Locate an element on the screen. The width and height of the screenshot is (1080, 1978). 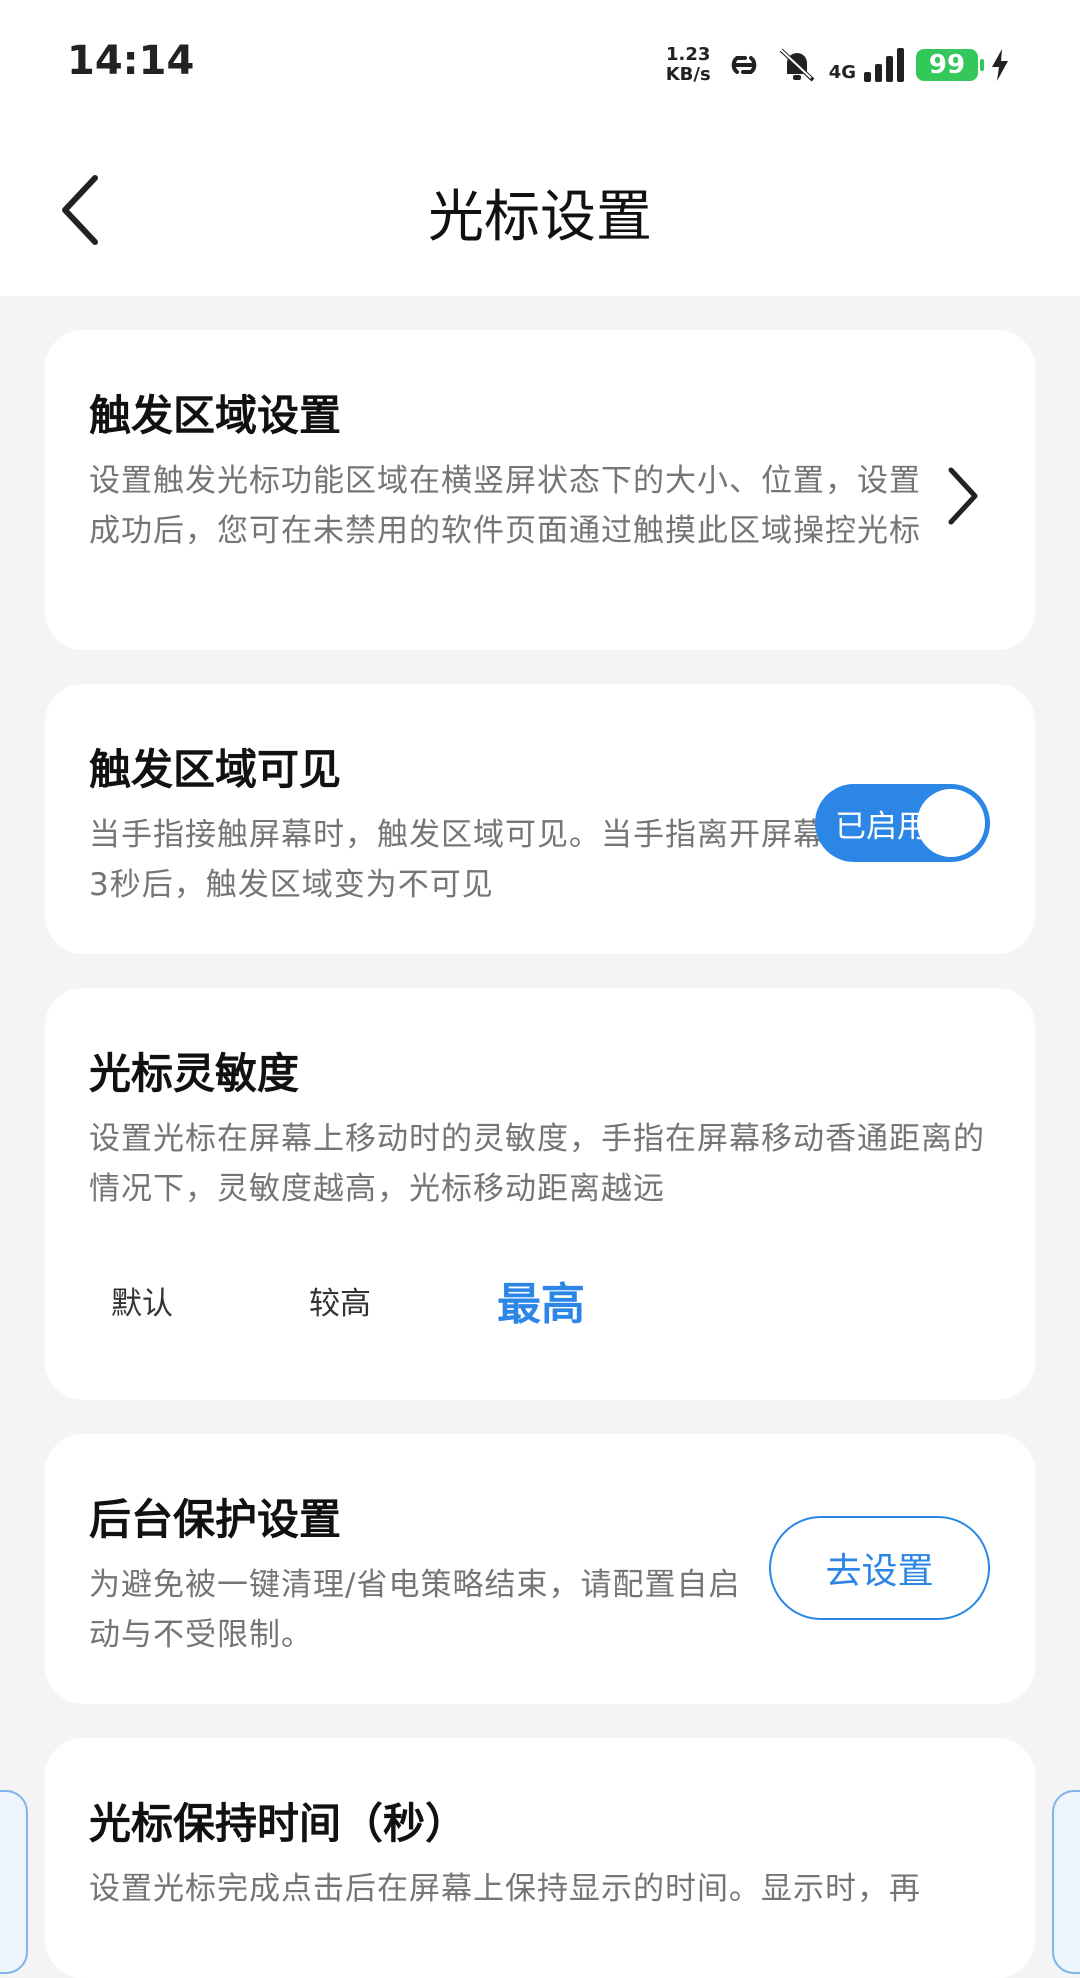
trigger-visible-toggle: 已启用 is located at coordinates (902, 823).